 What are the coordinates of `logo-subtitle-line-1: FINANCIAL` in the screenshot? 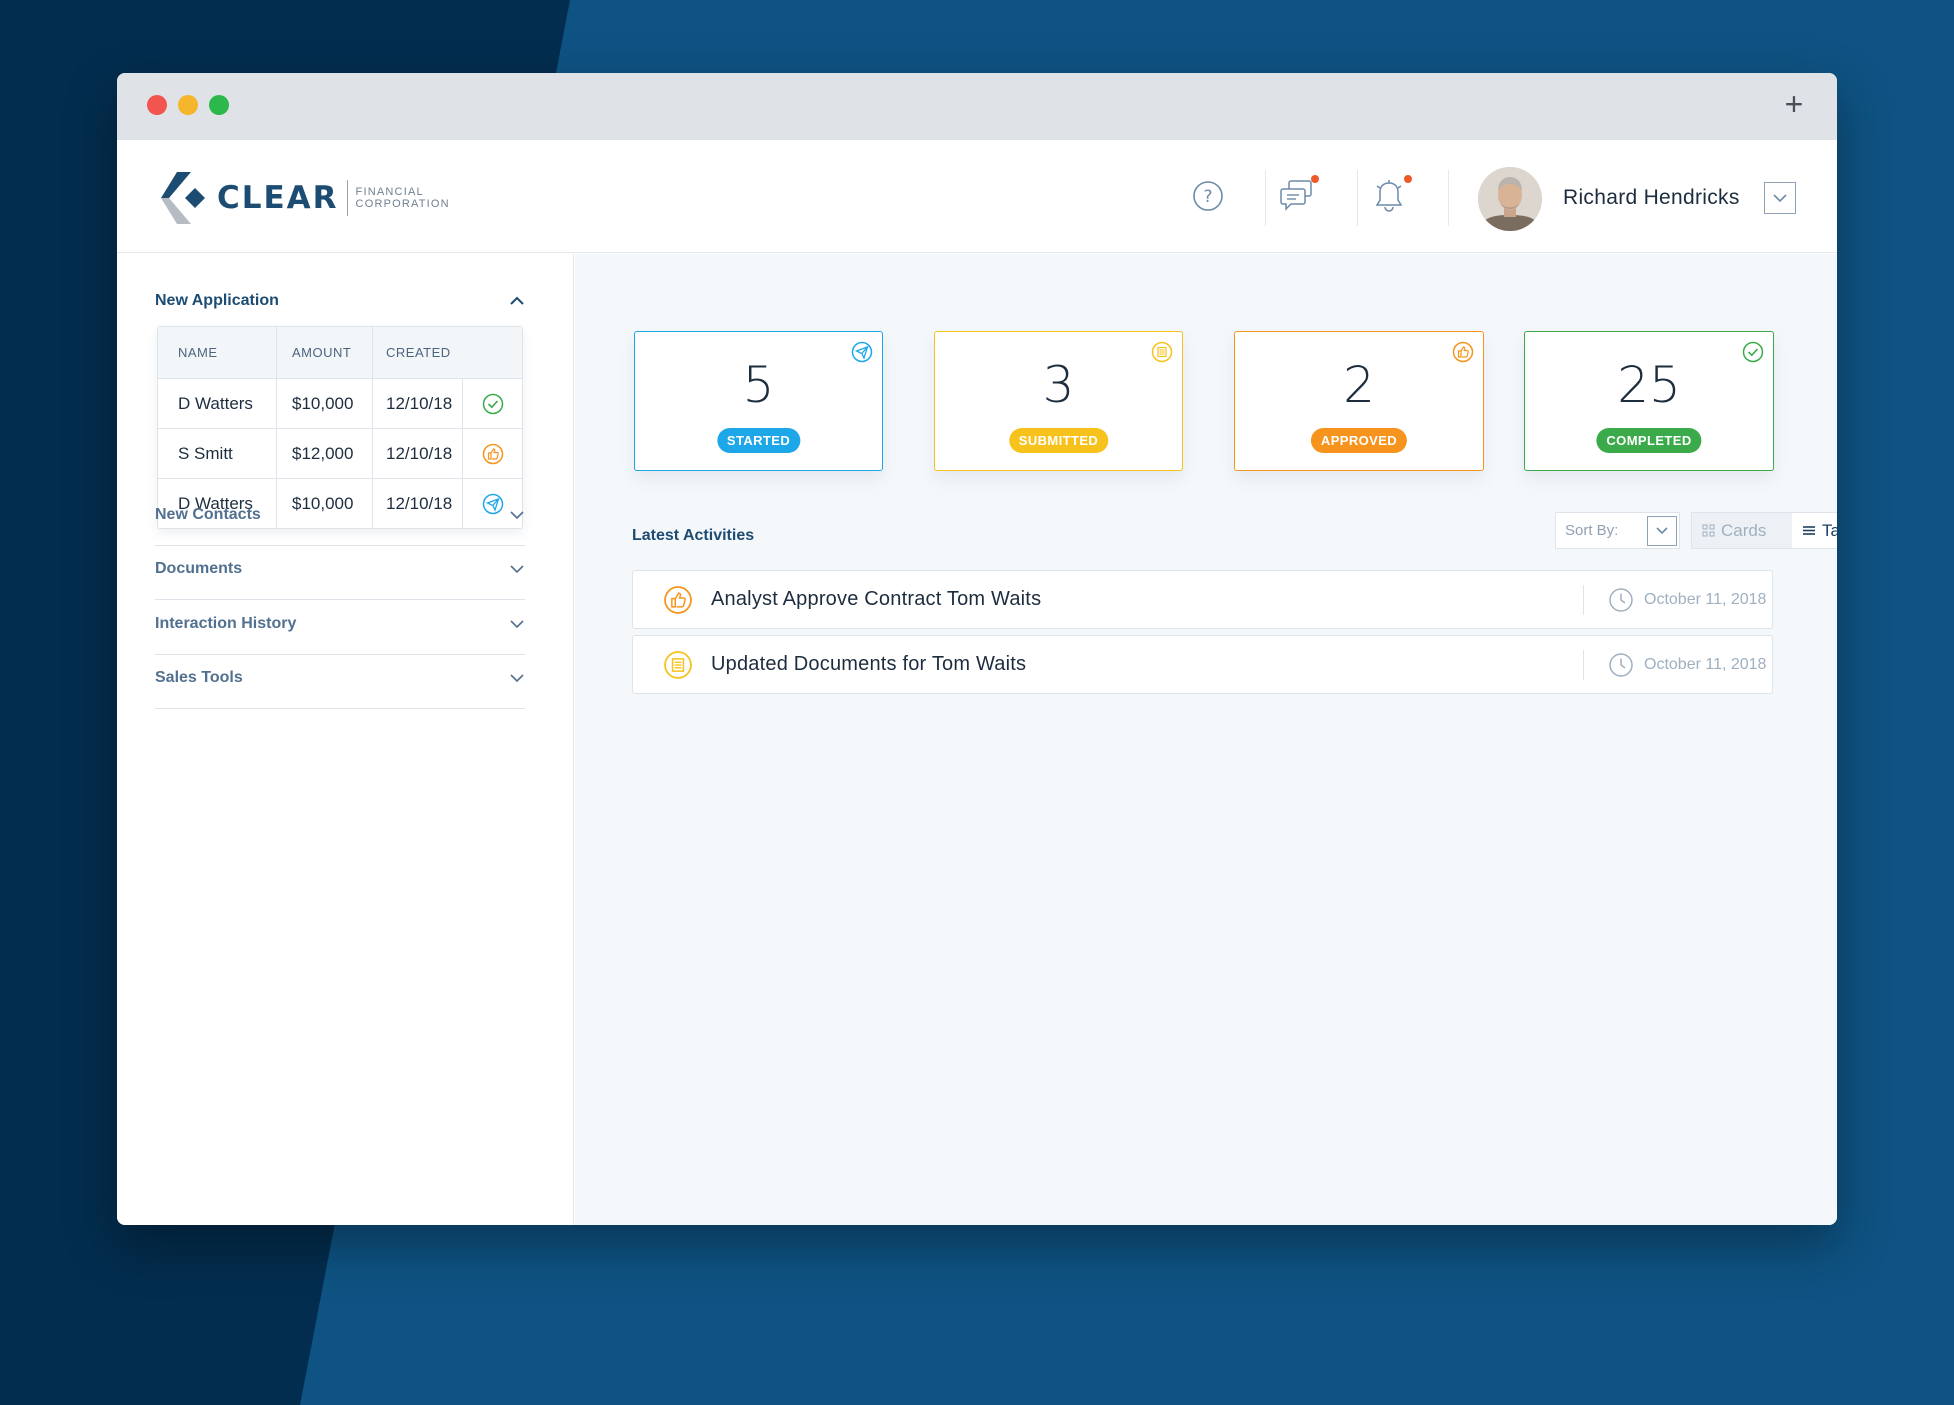 It's located at (389, 192).